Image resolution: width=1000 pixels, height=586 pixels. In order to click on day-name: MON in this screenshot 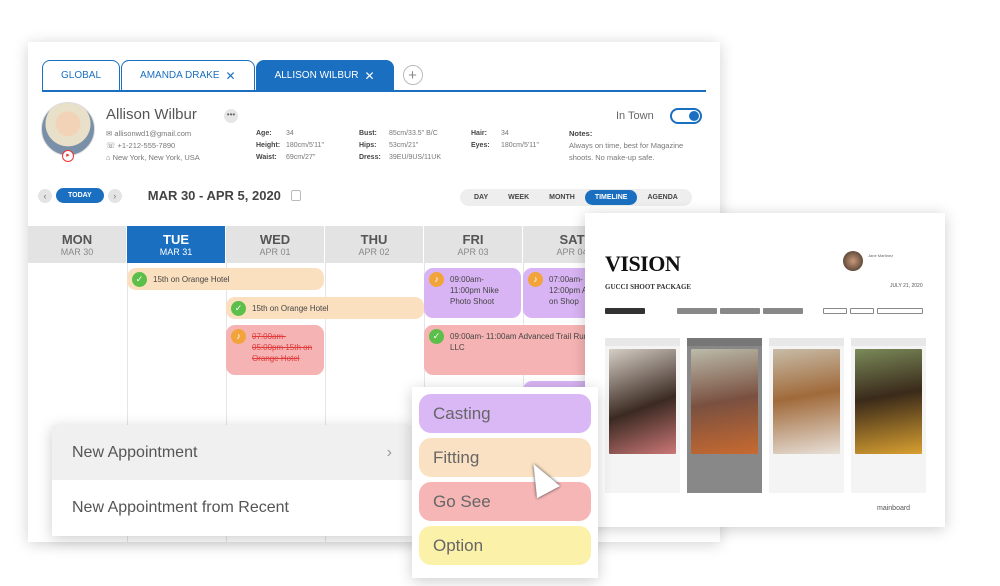, I will do `click(77, 239)`.